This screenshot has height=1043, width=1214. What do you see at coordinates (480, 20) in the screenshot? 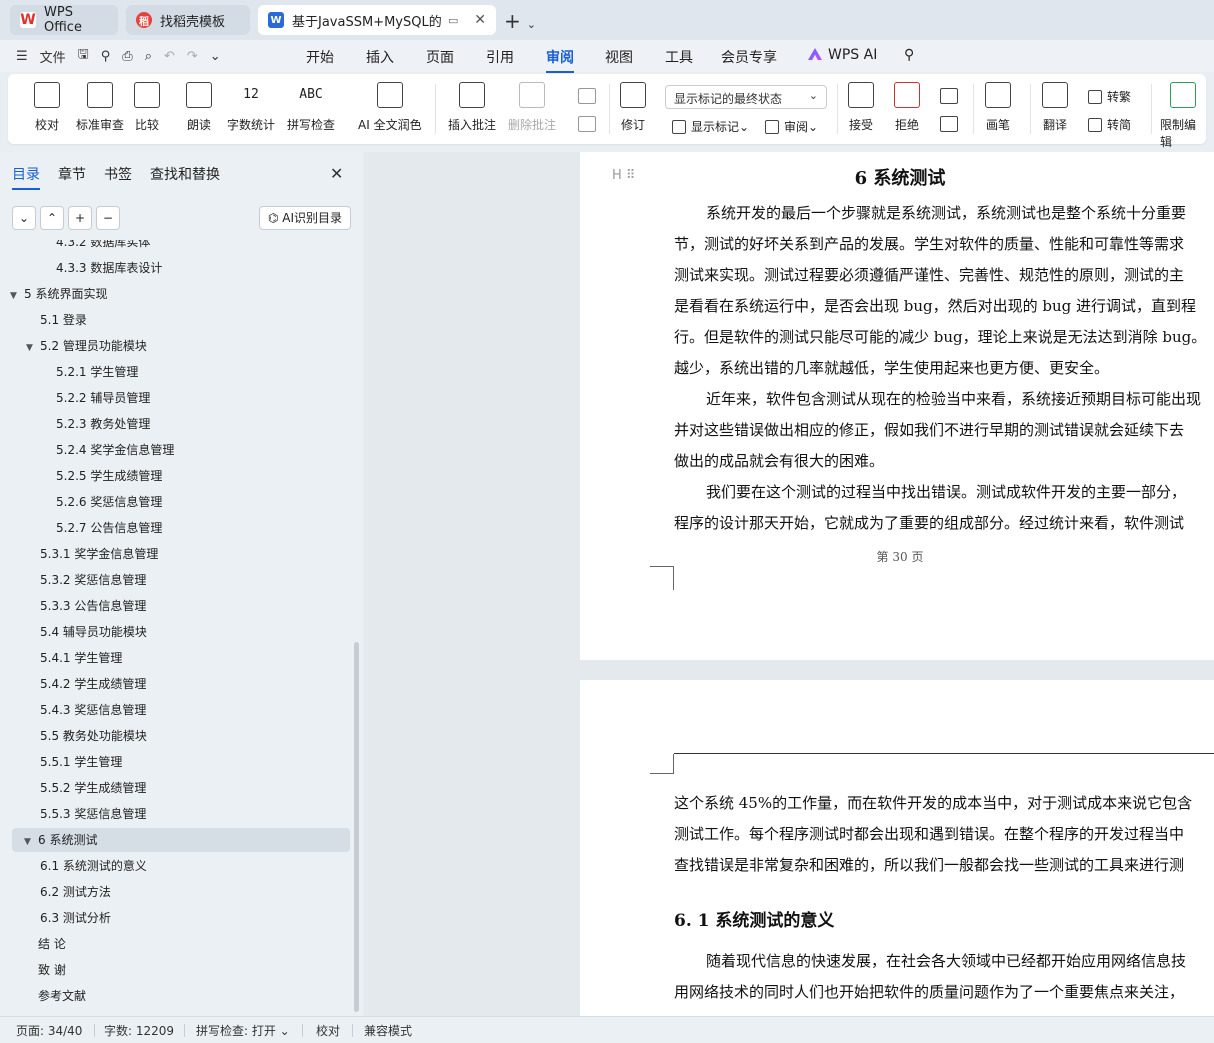
I see `close-tab-icon: ✕` at bounding box center [480, 20].